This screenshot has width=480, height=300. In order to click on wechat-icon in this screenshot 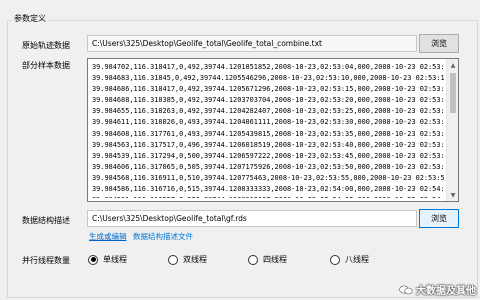, I will do `click(406, 289)`.